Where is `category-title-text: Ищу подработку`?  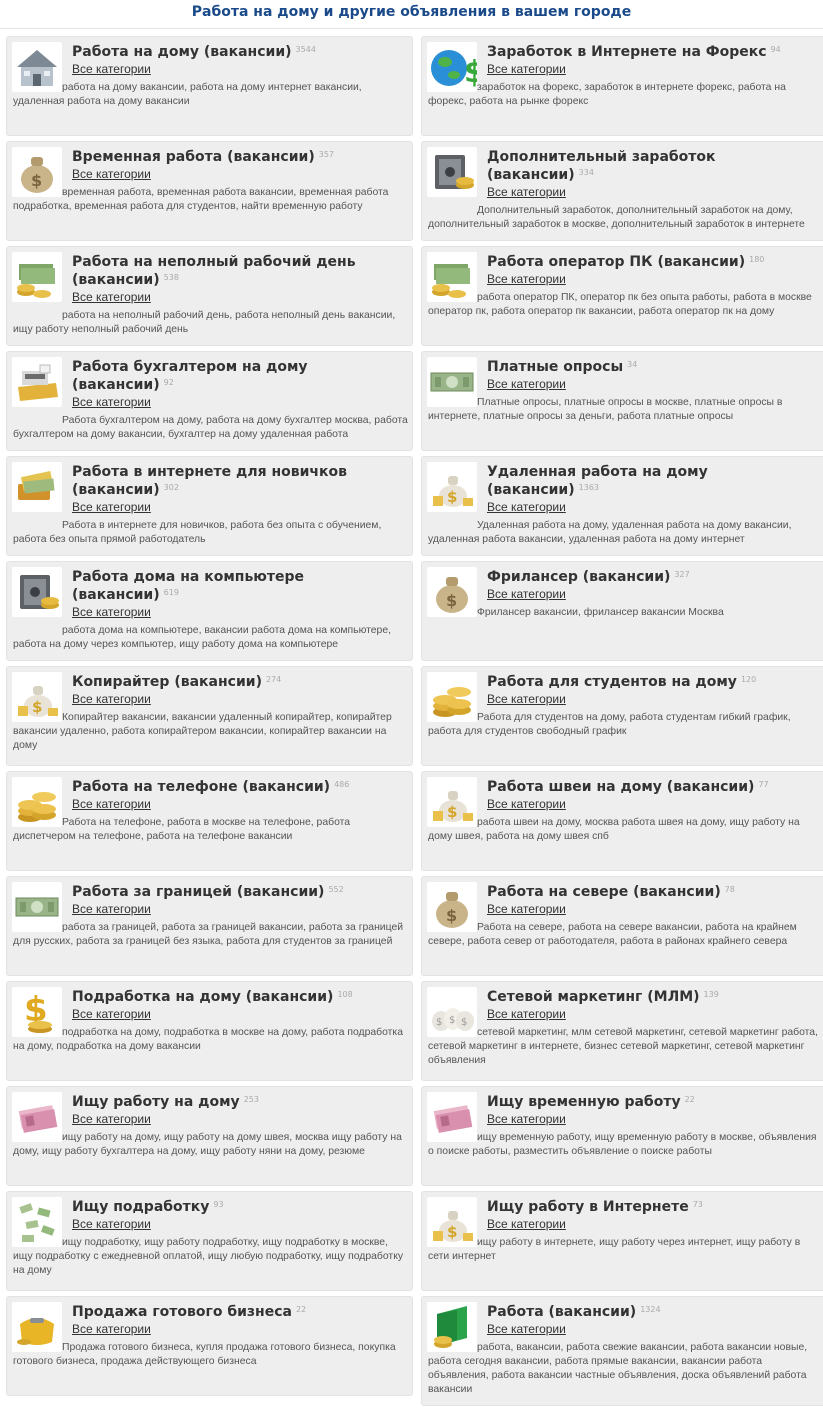 category-title-text: Ищу подработку is located at coordinates (140, 1207).